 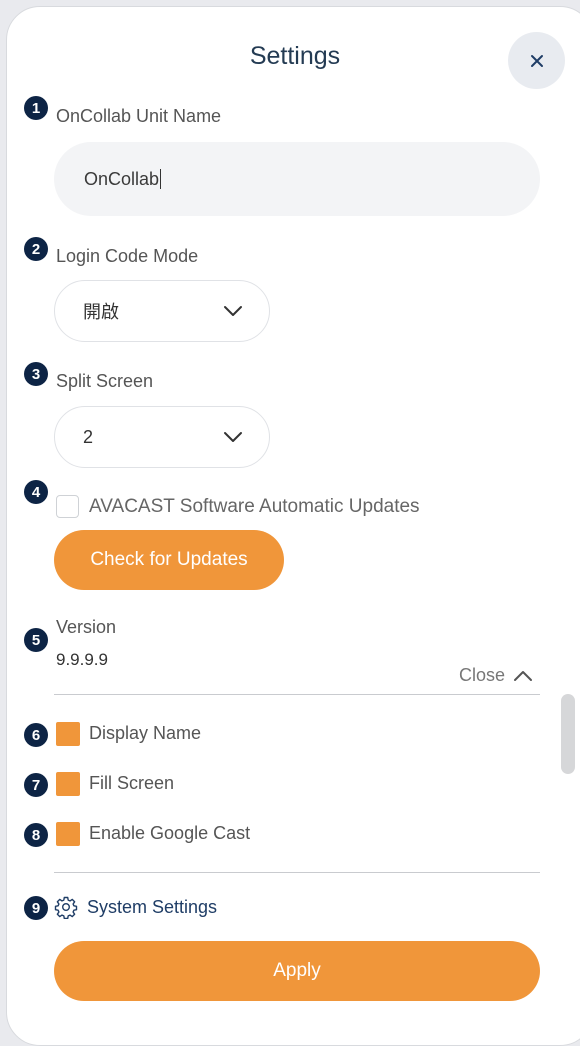 I want to click on apply-button: Apply, so click(x=297, y=971).